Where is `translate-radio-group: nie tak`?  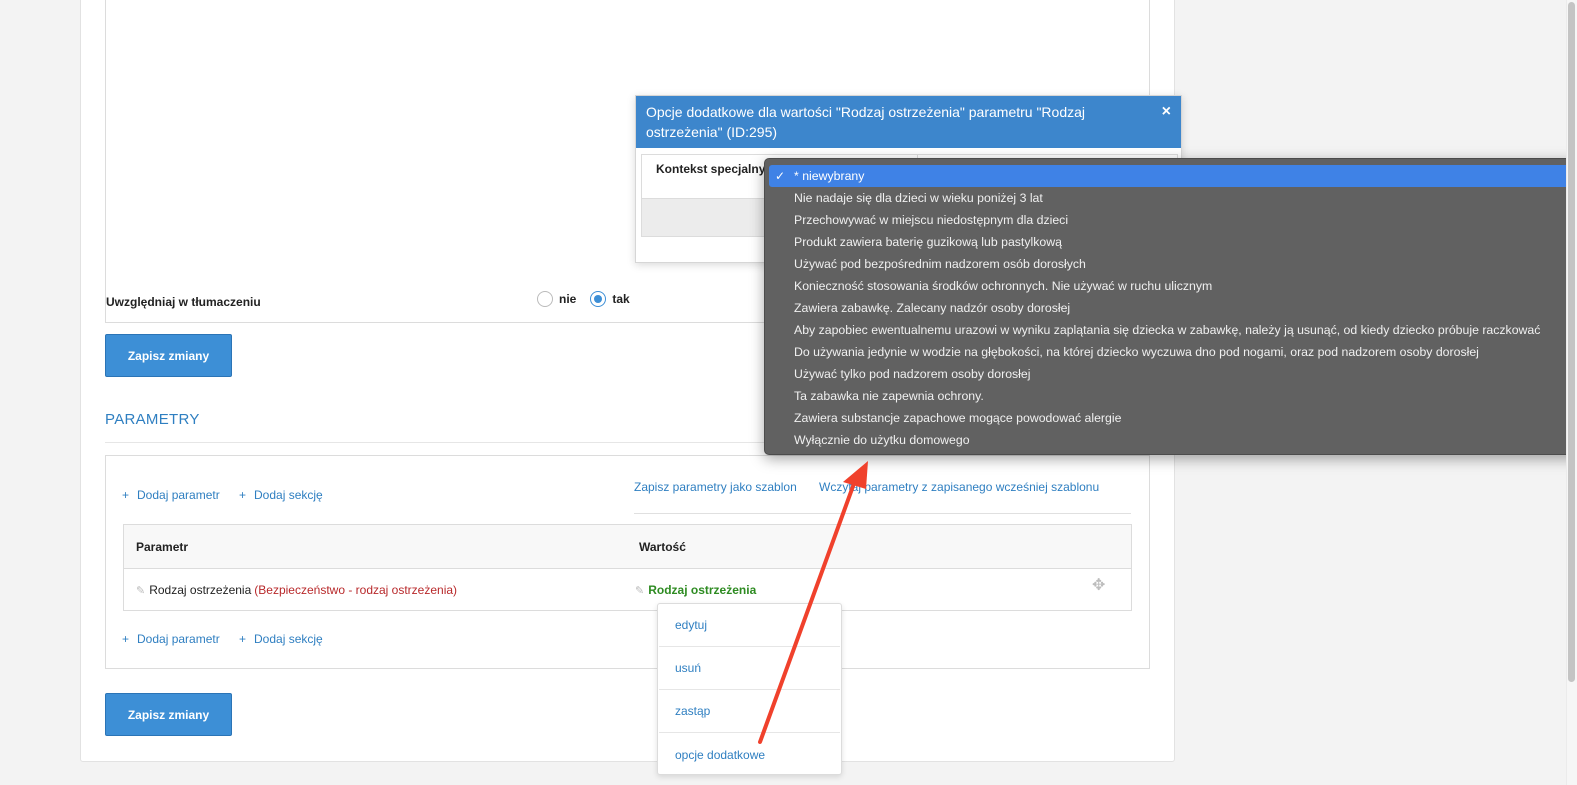 translate-radio-group: nie tak is located at coordinates (590, 299).